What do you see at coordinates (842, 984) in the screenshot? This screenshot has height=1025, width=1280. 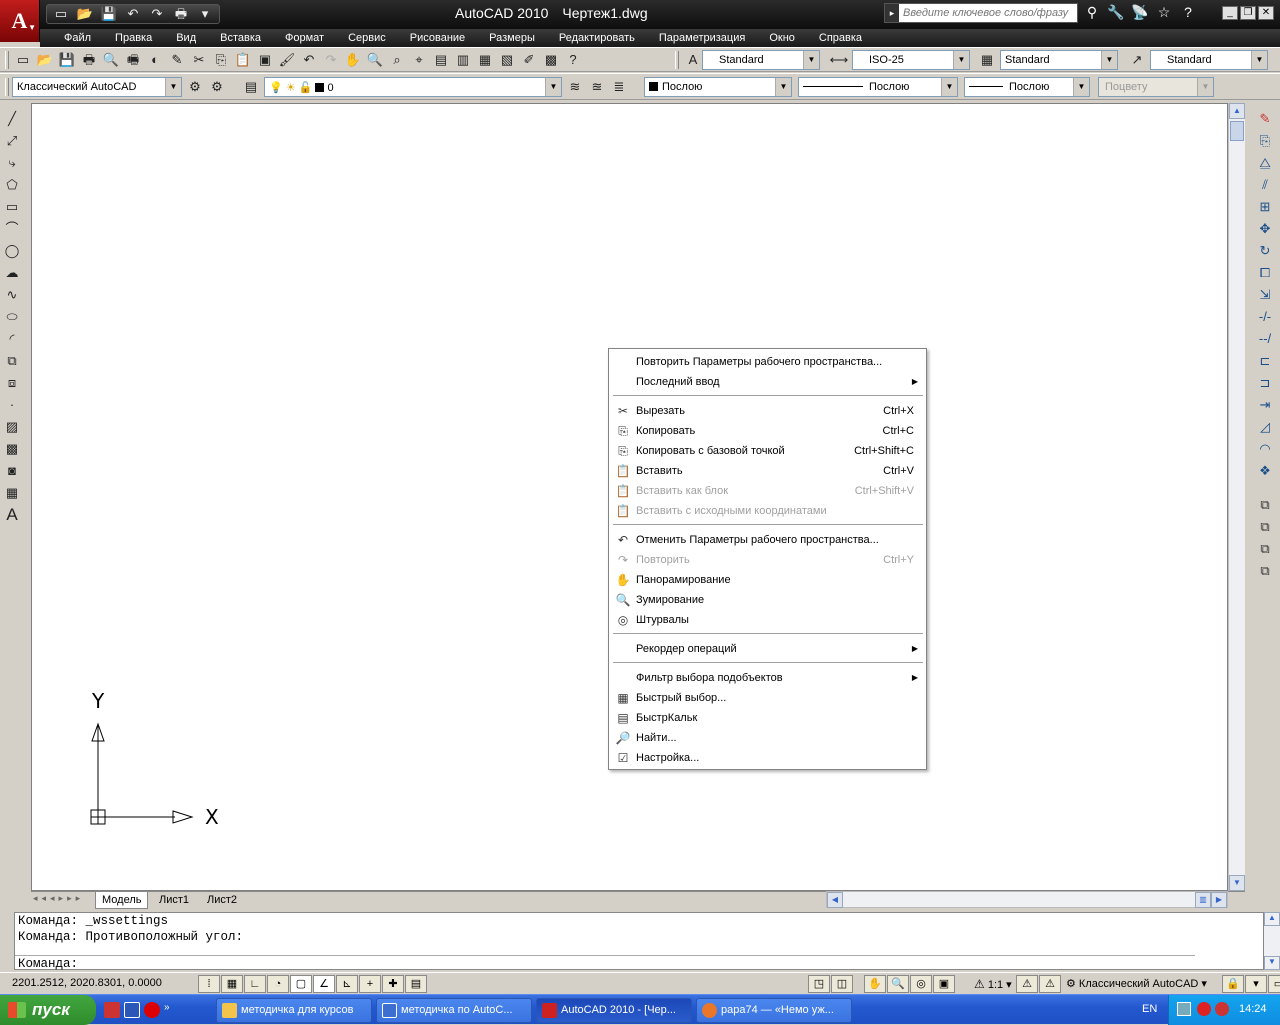 I see `quick-view-layouts-icon: ◫` at bounding box center [842, 984].